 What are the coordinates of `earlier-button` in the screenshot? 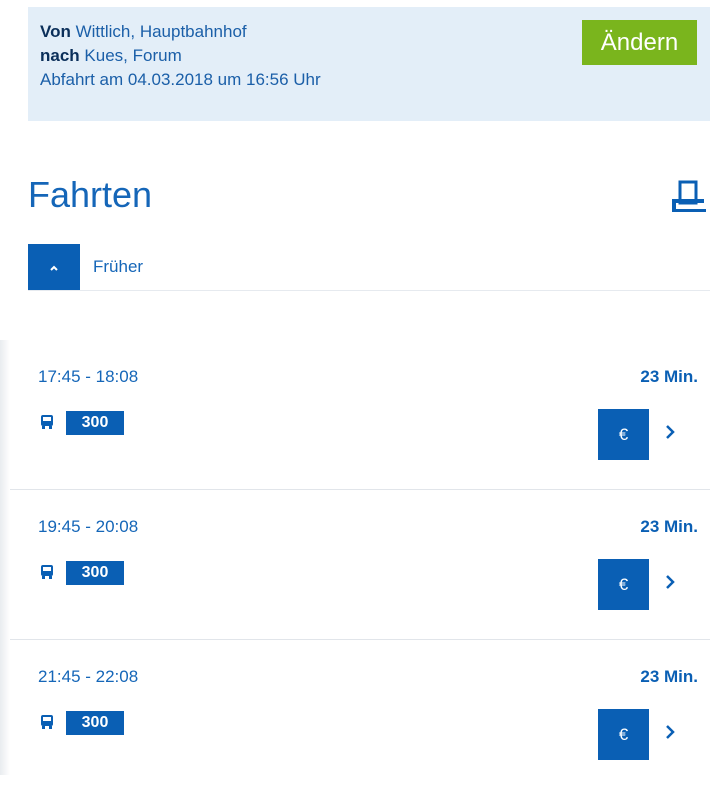 It's located at (54, 267).